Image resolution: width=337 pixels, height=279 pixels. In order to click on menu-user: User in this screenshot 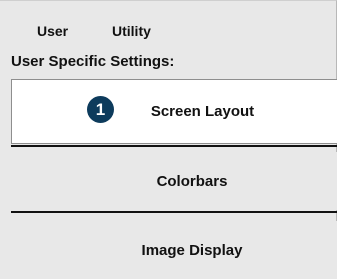, I will do `click(52, 31)`.